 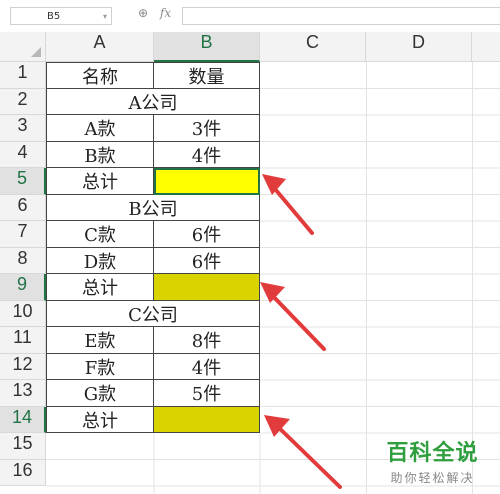 I want to click on formula-input, so click(x=341, y=16).